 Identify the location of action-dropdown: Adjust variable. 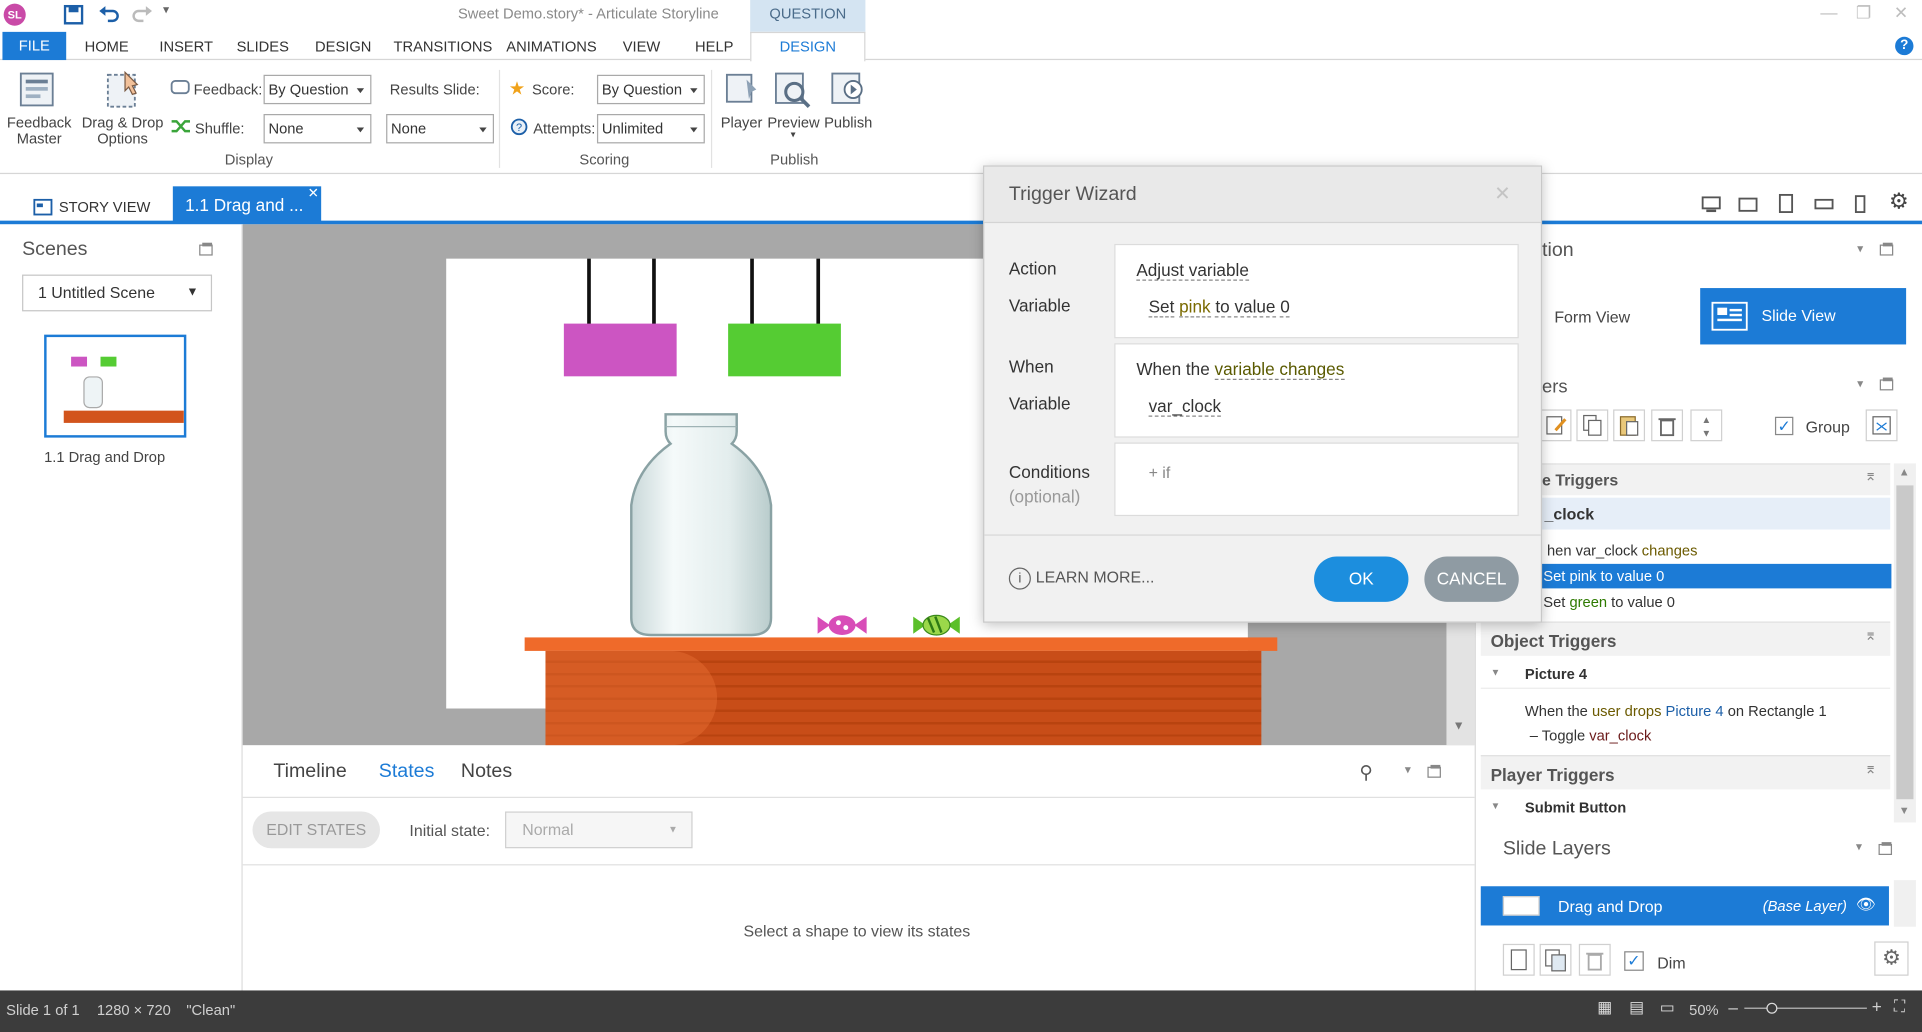
(1192, 270).